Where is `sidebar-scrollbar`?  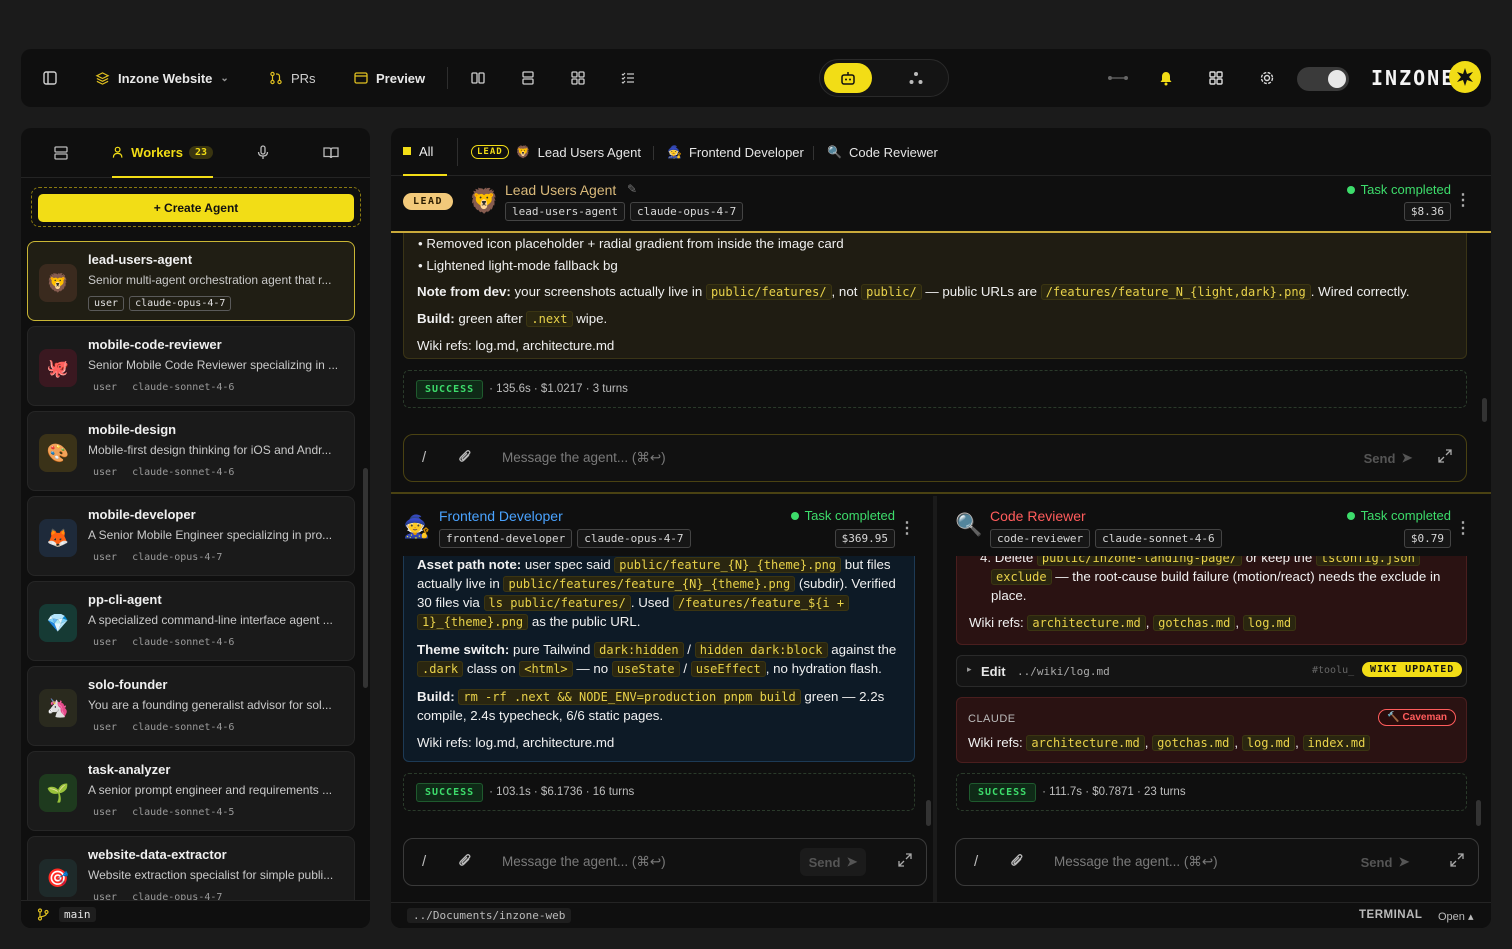
sidebar-scrollbar is located at coordinates (365, 578).